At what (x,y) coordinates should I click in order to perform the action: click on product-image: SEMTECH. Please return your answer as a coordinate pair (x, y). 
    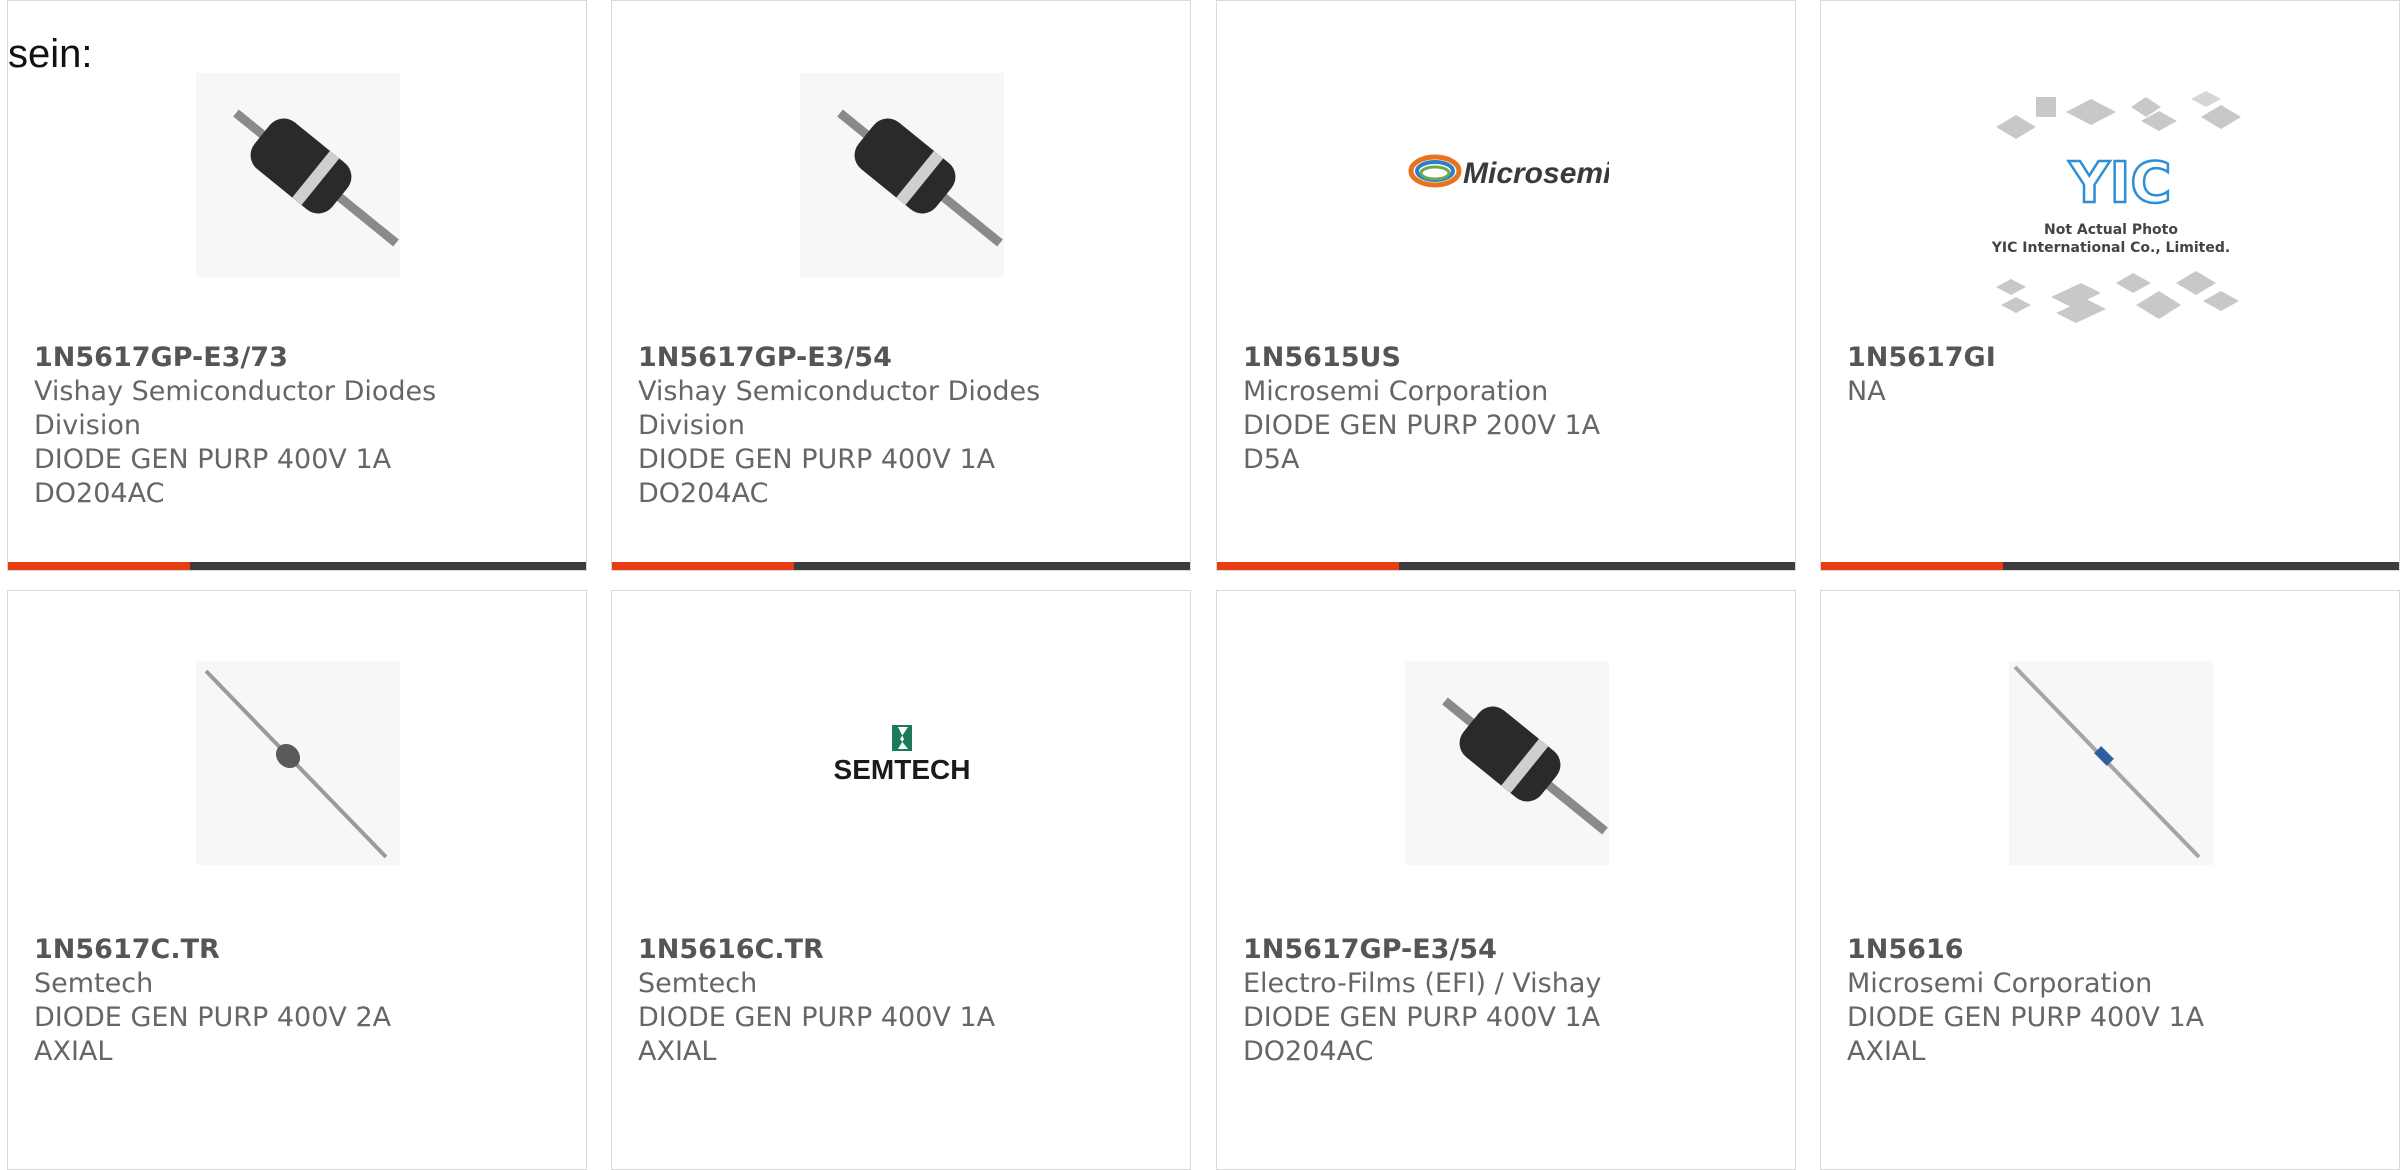
    Looking at the image, I should click on (902, 763).